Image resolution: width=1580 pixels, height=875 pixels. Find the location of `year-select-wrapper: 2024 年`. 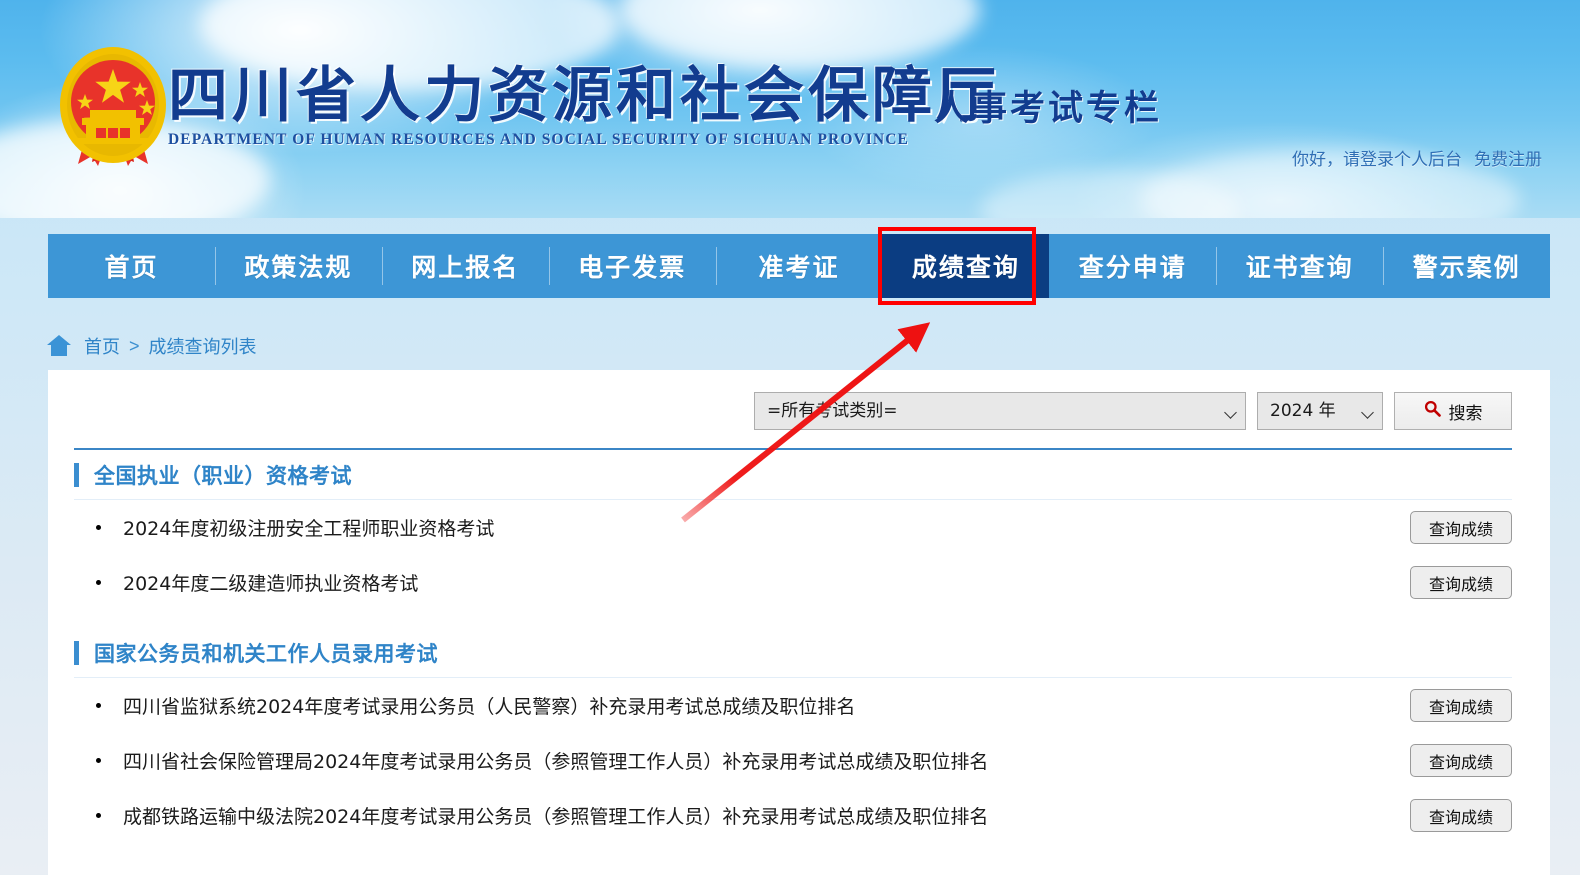

year-select-wrapper: 2024 年 is located at coordinates (1320, 411).